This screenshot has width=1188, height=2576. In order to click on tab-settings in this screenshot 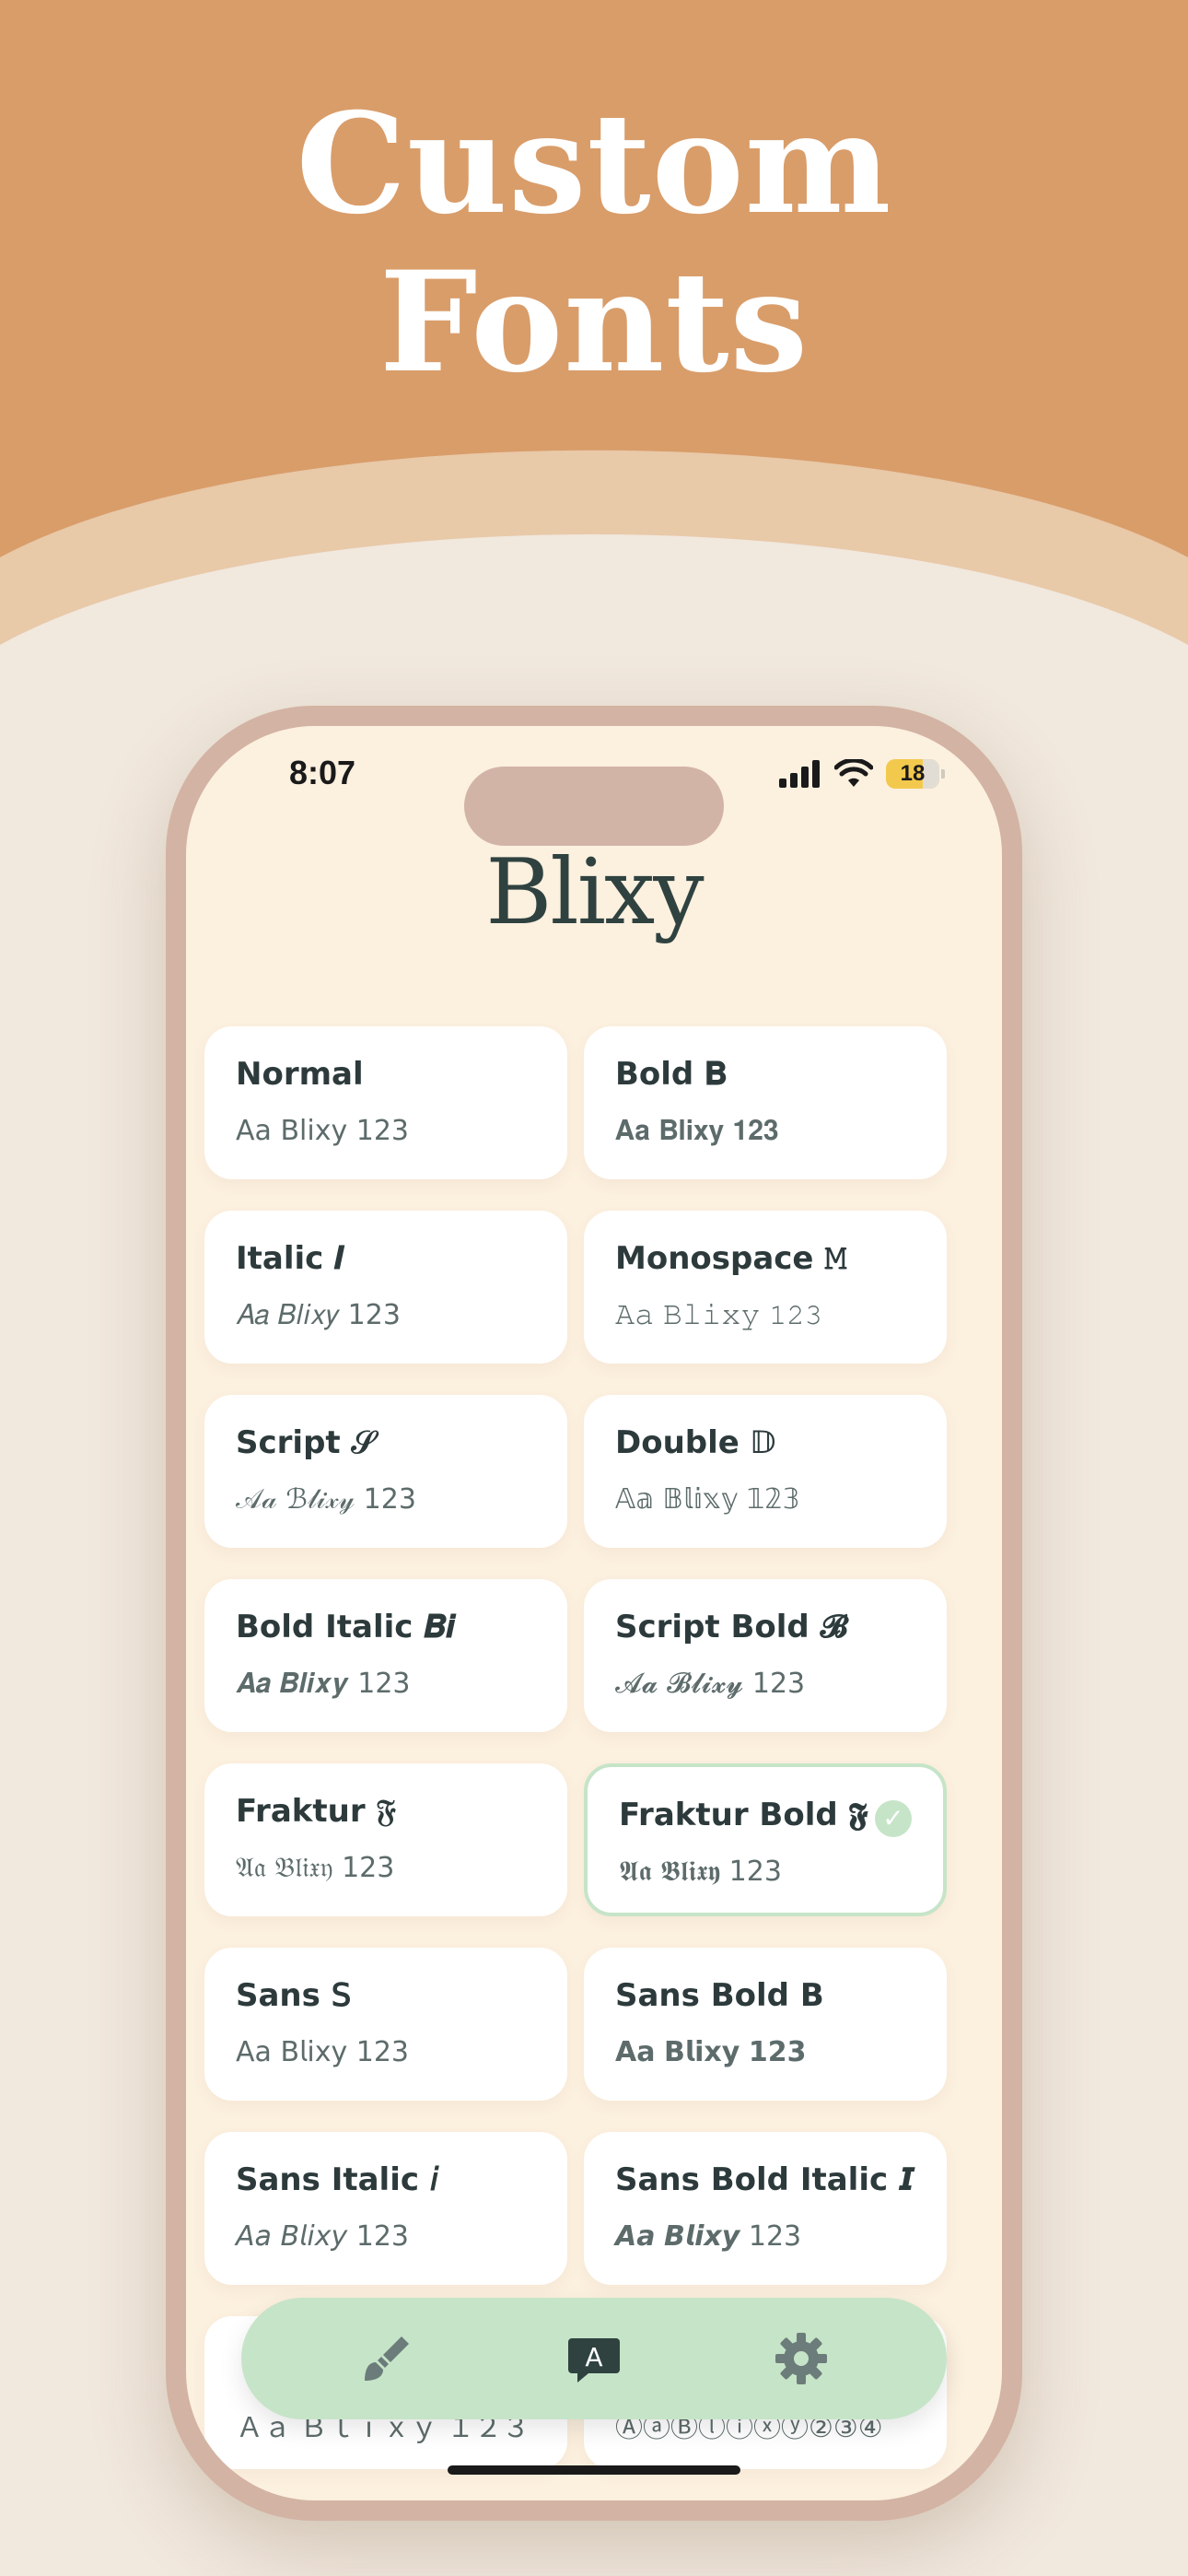, I will do `click(801, 2359)`.